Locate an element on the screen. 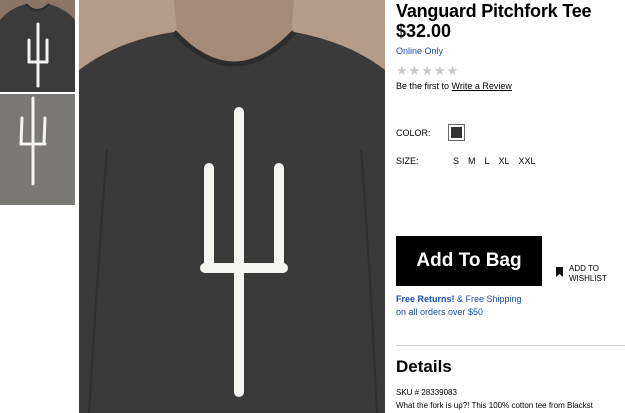 The height and width of the screenshot is (413, 625). review-prompt: Be the first to Write a Review is located at coordinates (454, 86).